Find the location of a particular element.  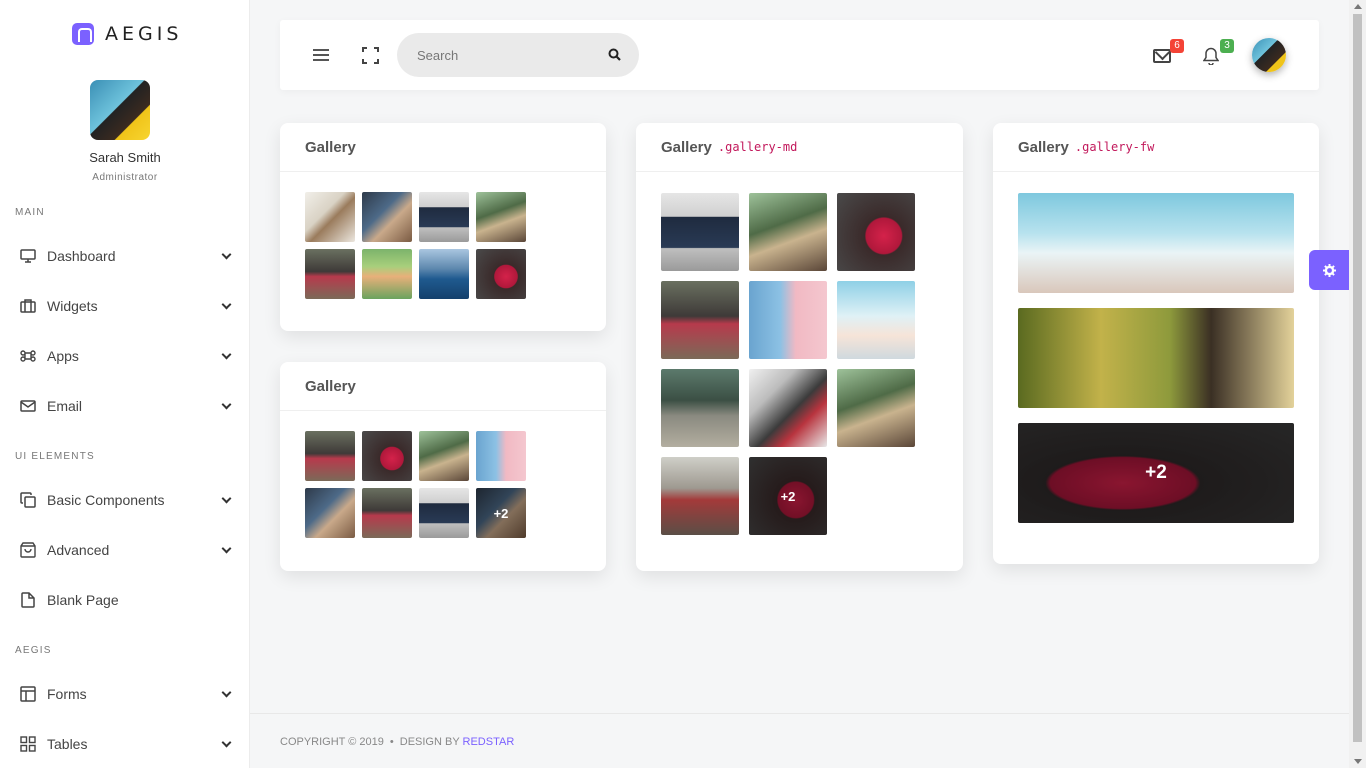

copyright-text: COPYRIGHT © 2019 is located at coordinates (332, 742).